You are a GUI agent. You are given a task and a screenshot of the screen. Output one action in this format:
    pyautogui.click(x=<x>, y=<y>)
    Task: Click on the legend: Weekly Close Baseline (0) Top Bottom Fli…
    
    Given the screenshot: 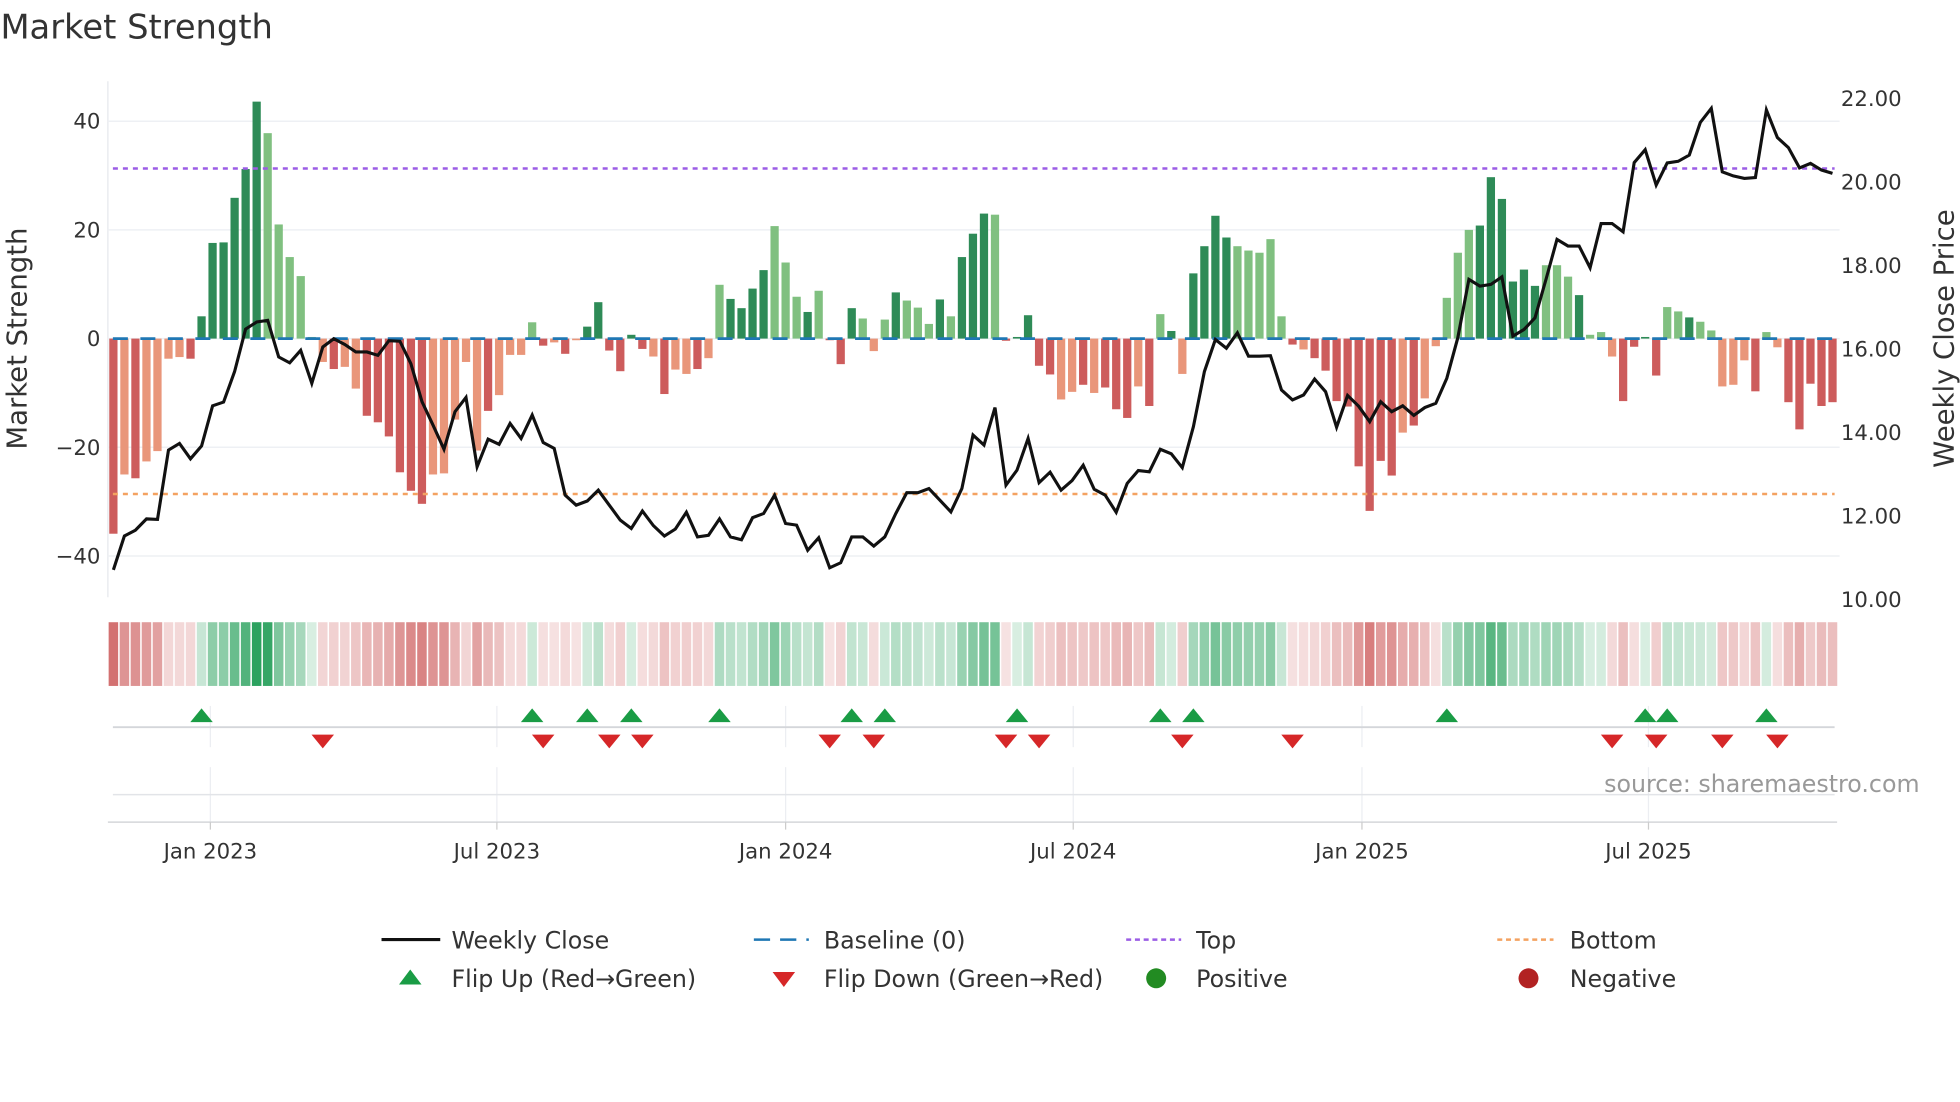 What is the action you would take?
    pyautogui.click(x=1028, y=959)
    